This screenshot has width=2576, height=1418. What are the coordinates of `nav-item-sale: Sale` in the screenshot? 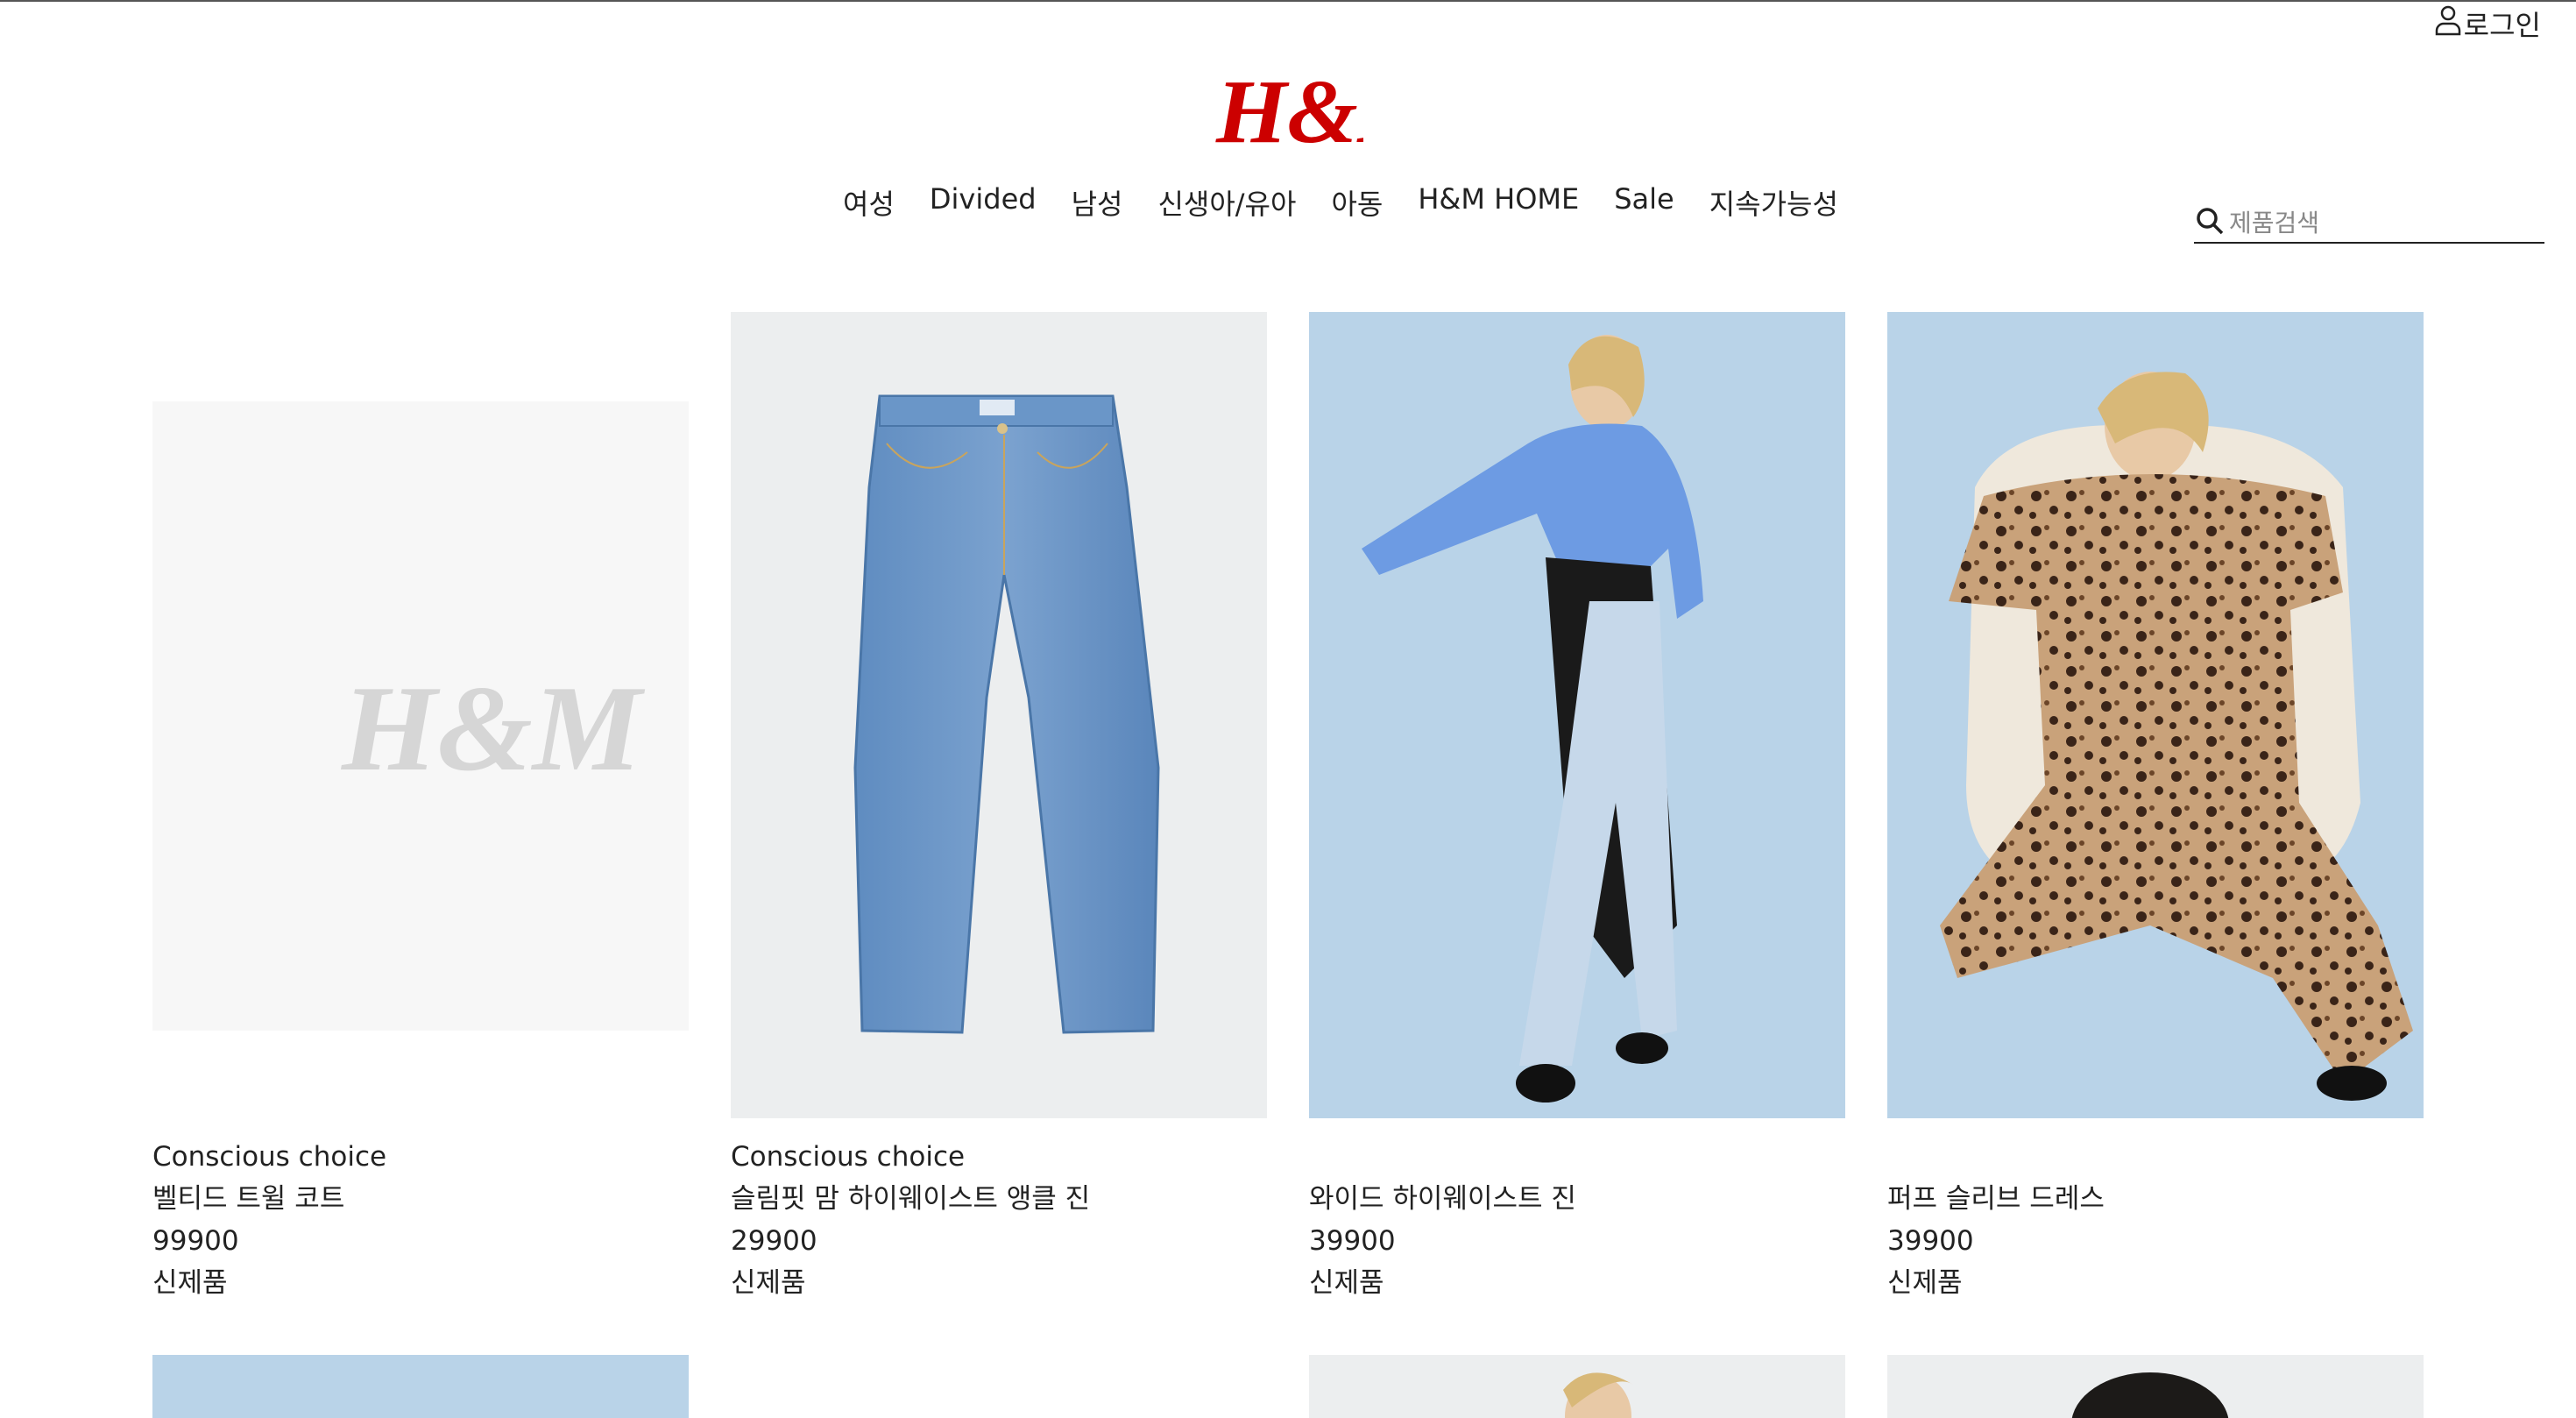 It's located at (1644, 202).